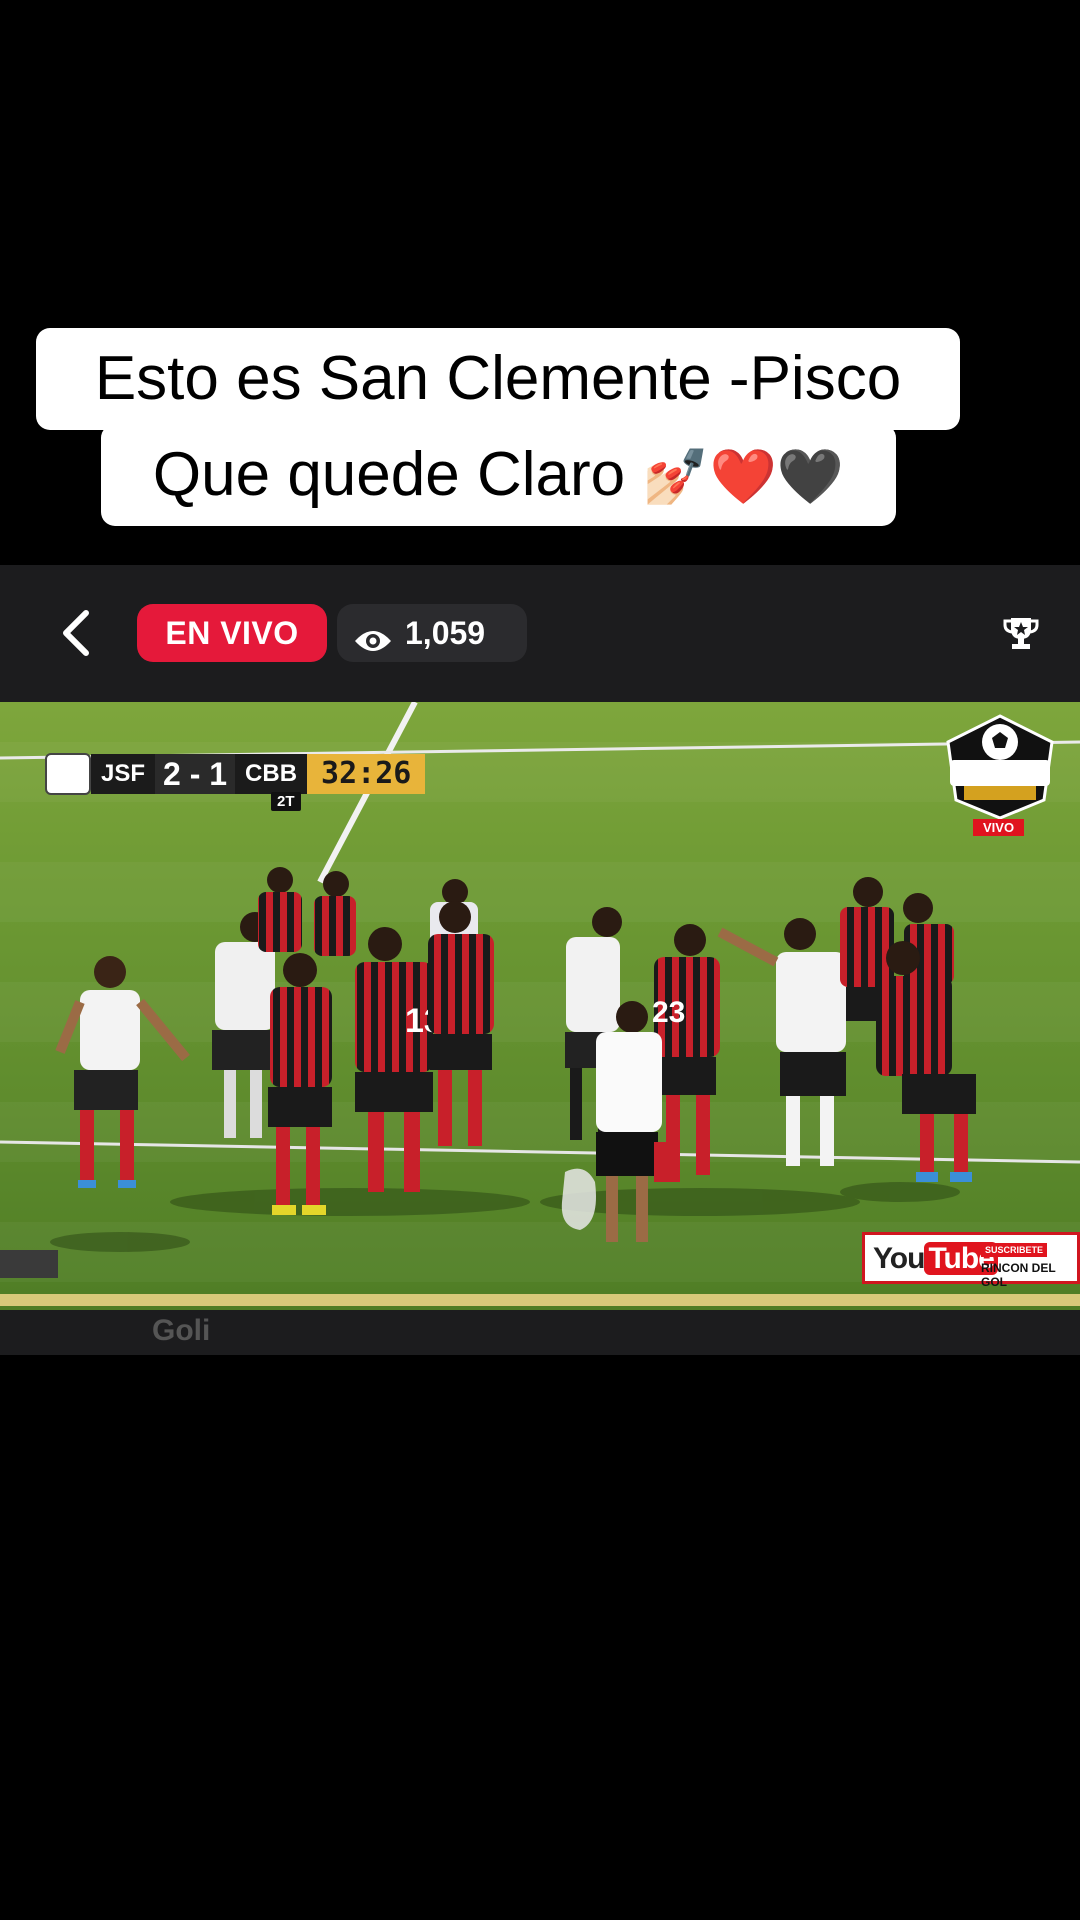  Describe the element at coordinates (1000, 767) in the screenshot. I see `el-rincon-del-gol-logo` at that location.